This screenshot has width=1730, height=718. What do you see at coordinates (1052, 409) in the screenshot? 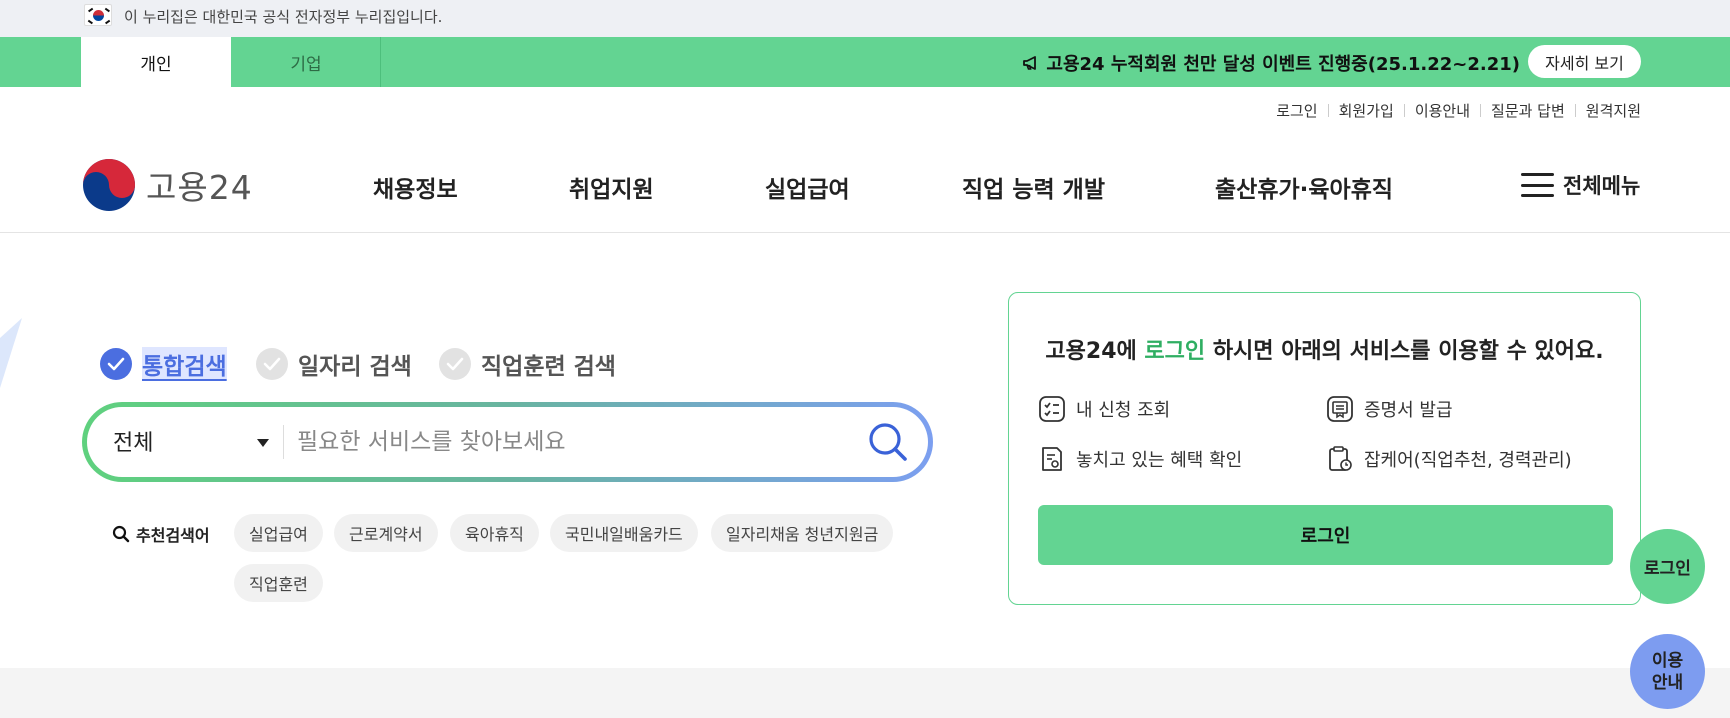
I see `checklist-icon` at bounding box center [1052, 409].